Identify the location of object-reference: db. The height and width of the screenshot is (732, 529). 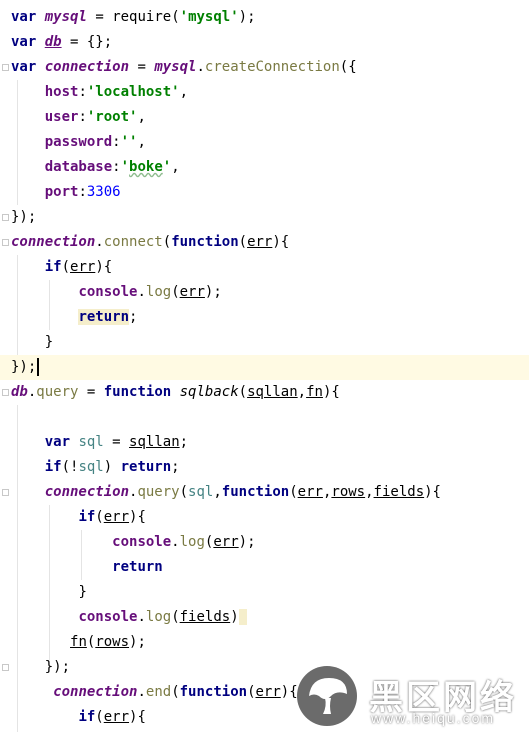
(19, 392).